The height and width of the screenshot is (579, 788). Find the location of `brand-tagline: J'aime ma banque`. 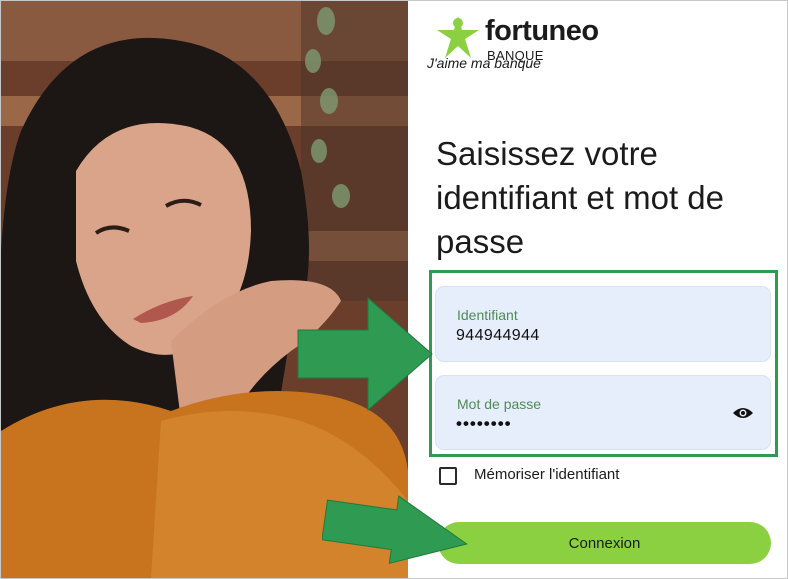

brand-tagline: J'aime ma banque is located at coordinates (484, 63).